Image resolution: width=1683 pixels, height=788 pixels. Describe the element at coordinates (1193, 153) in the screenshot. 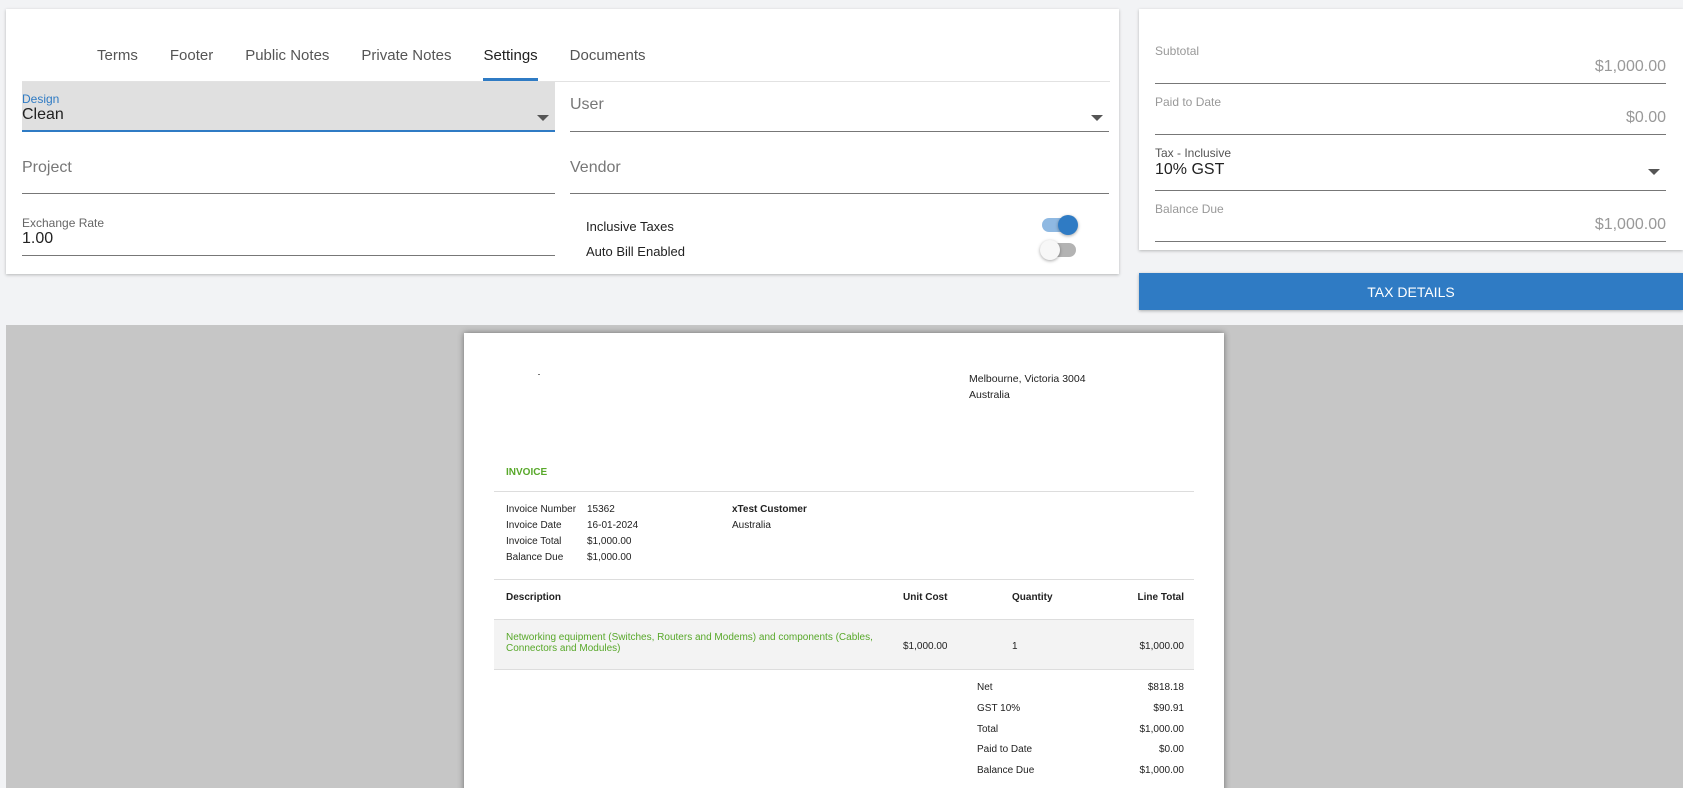

I see `tax-label: Tax - Inclusive` at that location.